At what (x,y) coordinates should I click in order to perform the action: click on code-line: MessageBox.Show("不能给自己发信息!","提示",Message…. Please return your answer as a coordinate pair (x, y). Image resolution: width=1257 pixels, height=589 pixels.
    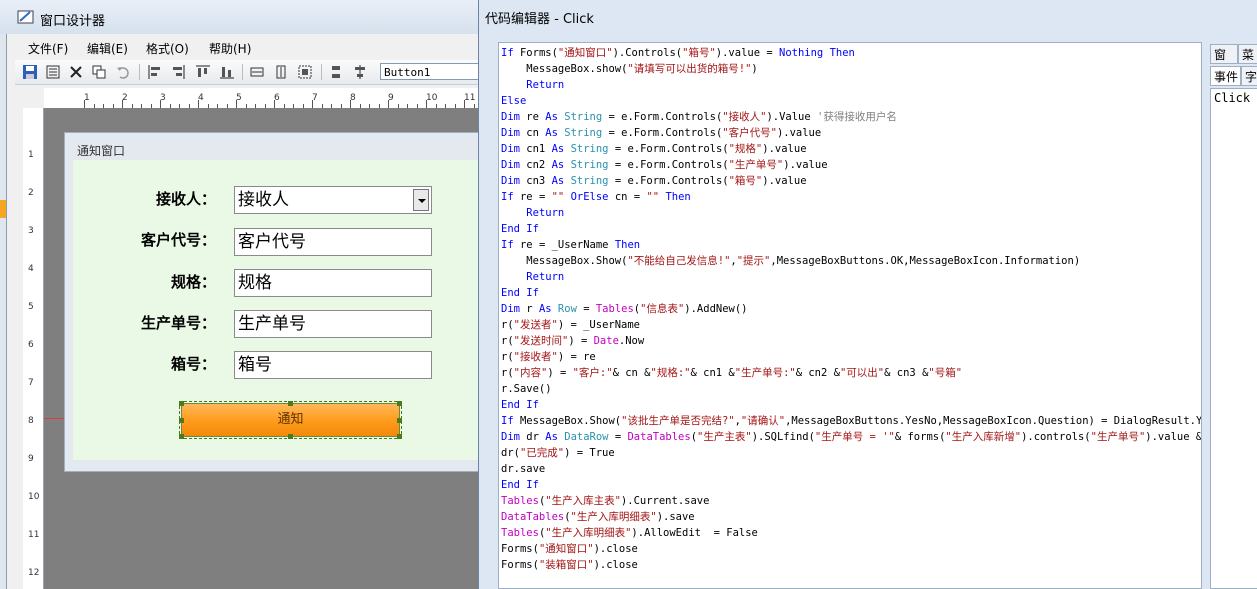
    Looking at the image, I should click on (851, 261).